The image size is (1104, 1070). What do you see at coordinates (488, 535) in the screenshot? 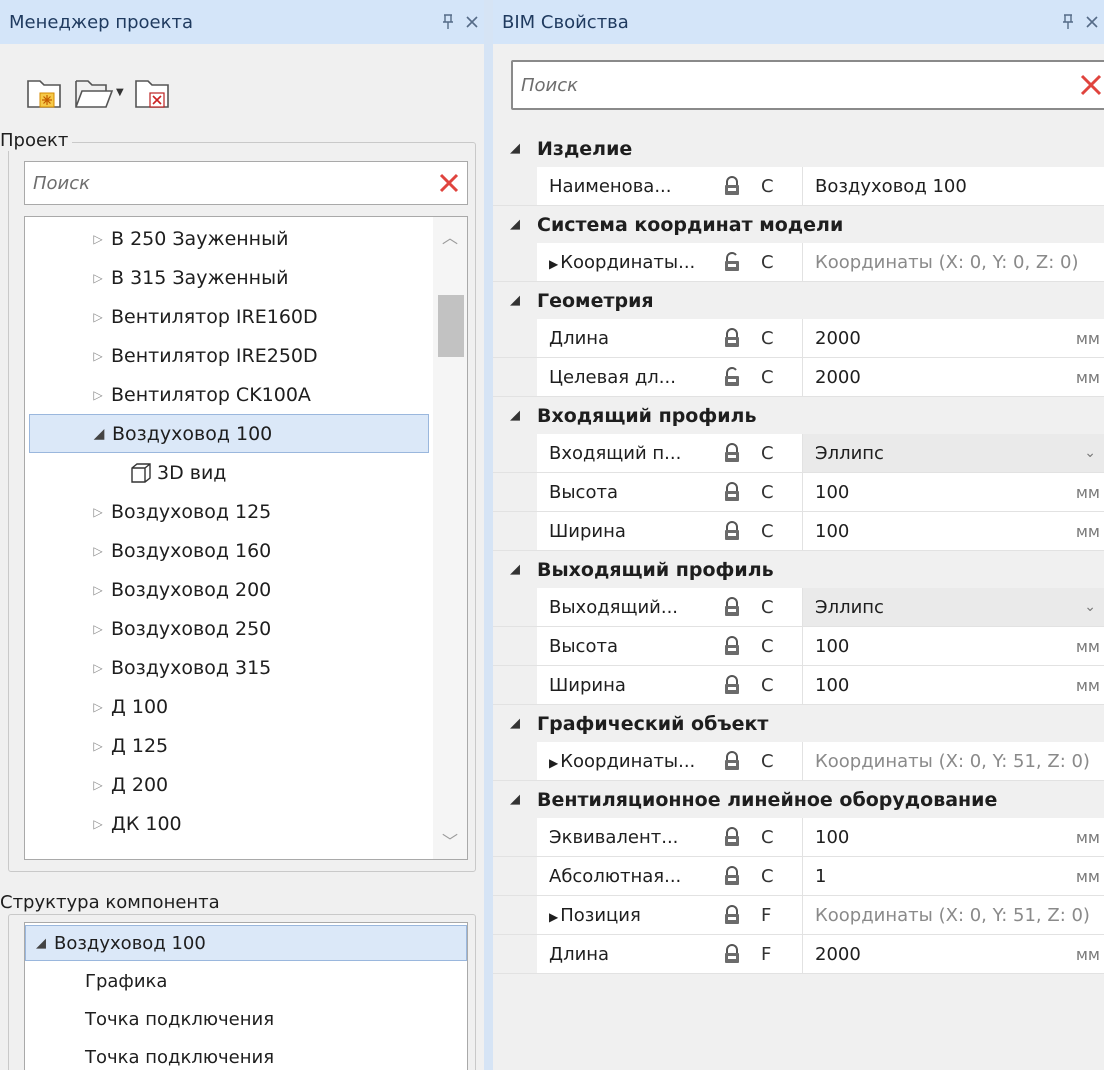
I see `panel-splitter` at bounding box center [488, 535].